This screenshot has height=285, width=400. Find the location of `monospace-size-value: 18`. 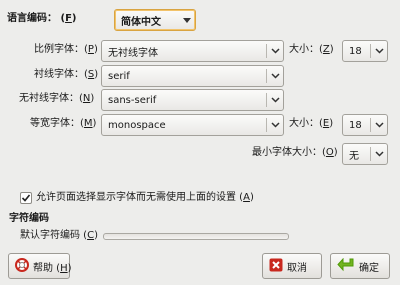

monospace-size-value: 18 is located at coordinates (355, 125).